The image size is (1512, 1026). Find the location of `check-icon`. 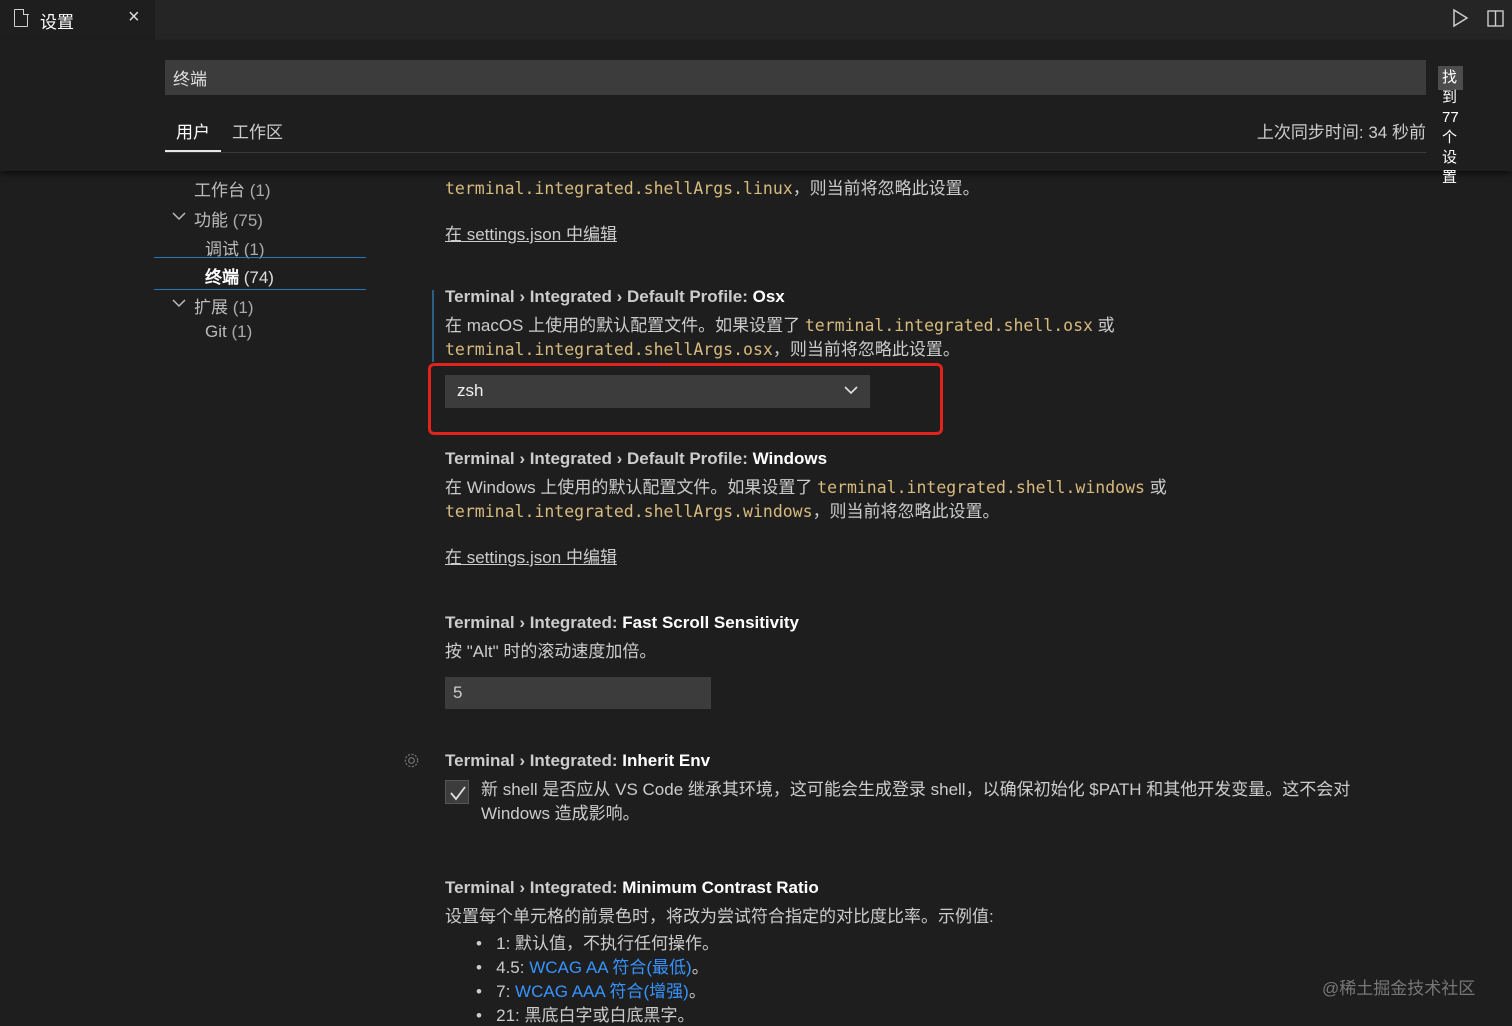

check-icon is located at coordinates (458, 793).